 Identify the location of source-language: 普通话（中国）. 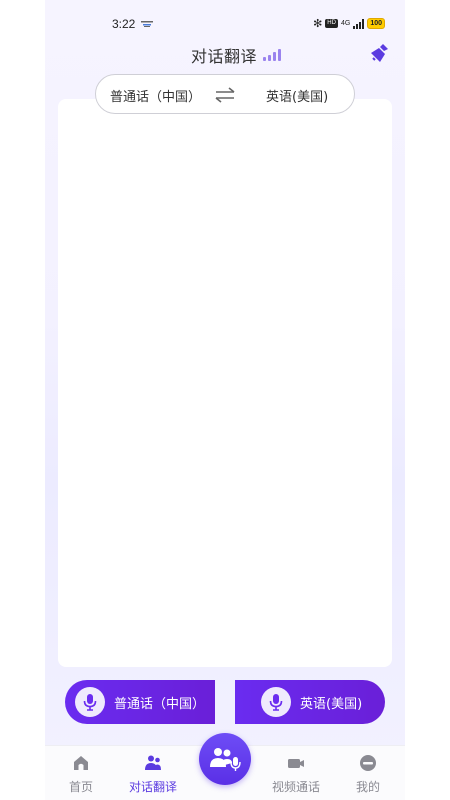
(155, 95).